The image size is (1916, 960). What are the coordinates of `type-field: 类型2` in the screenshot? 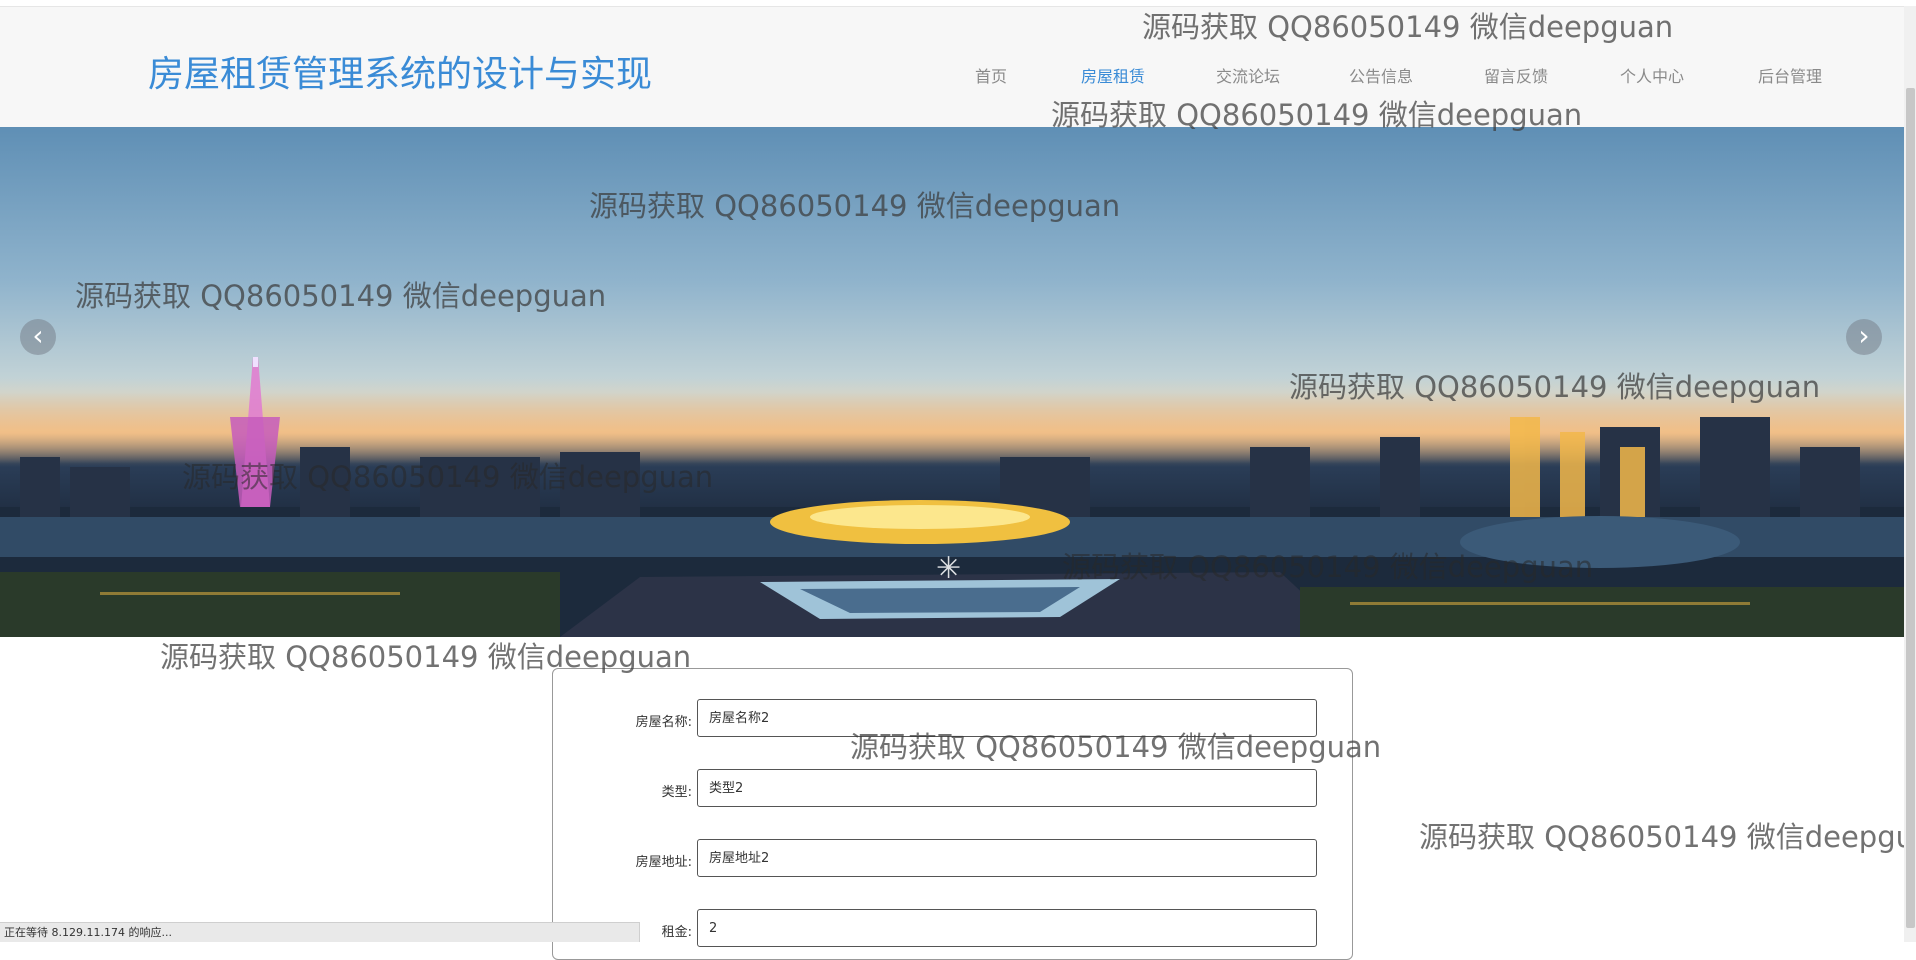 It's located at (1007, 788).